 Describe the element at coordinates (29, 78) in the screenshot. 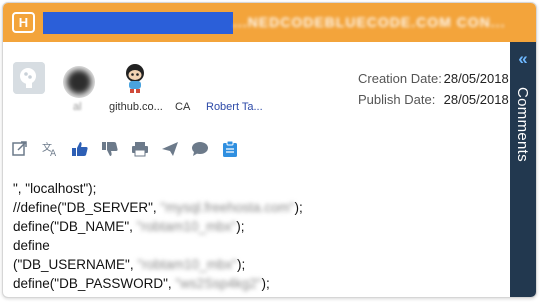

I see `brain-avatar-icon` at that location.